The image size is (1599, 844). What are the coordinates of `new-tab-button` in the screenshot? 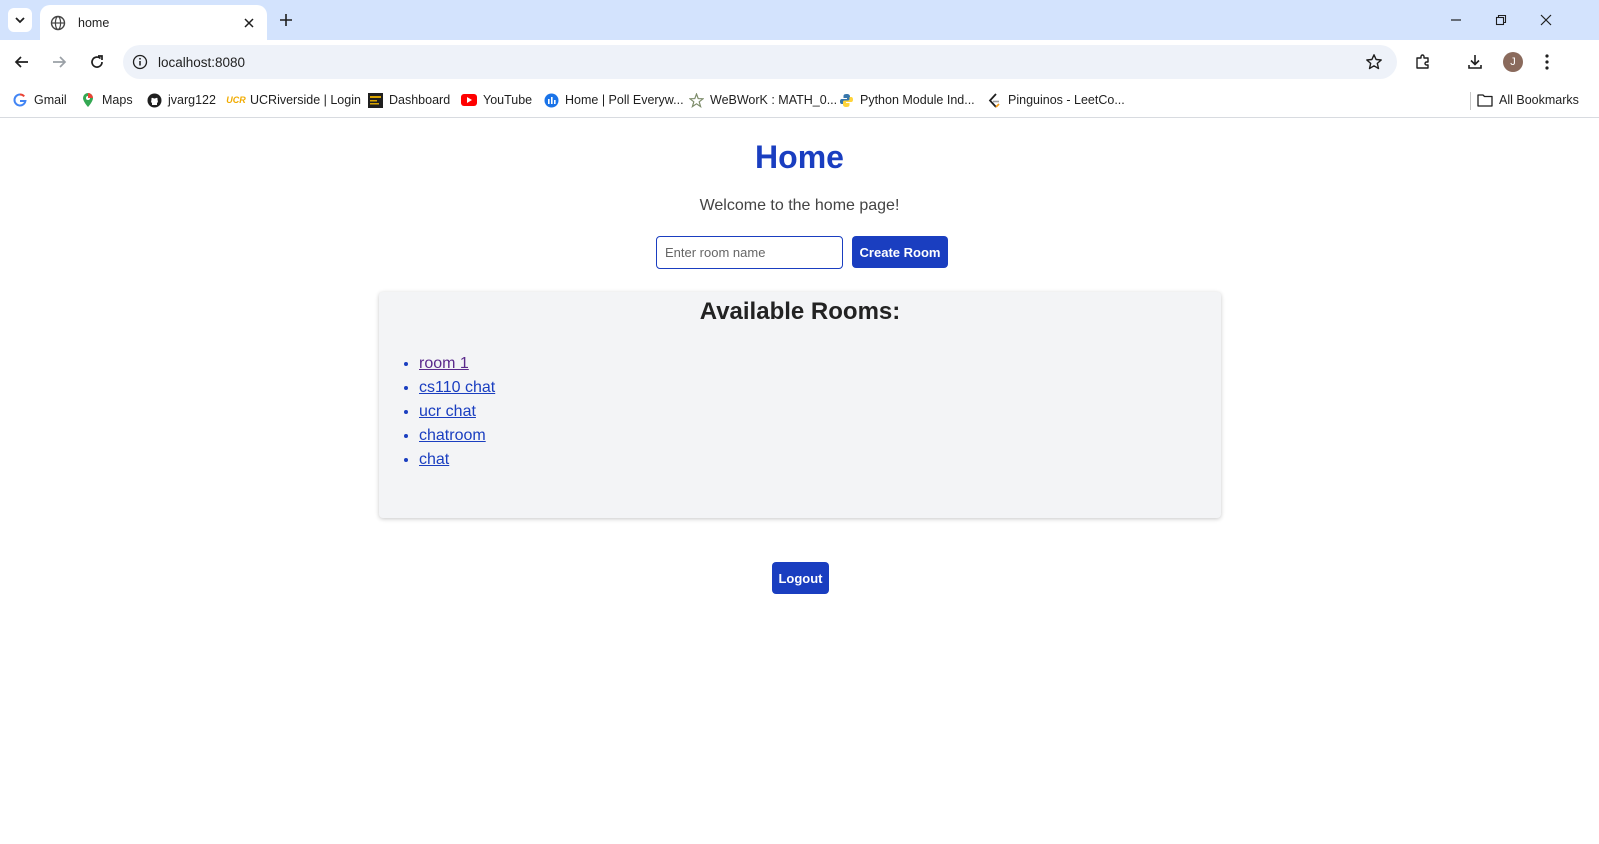 It's located at (286, 20).